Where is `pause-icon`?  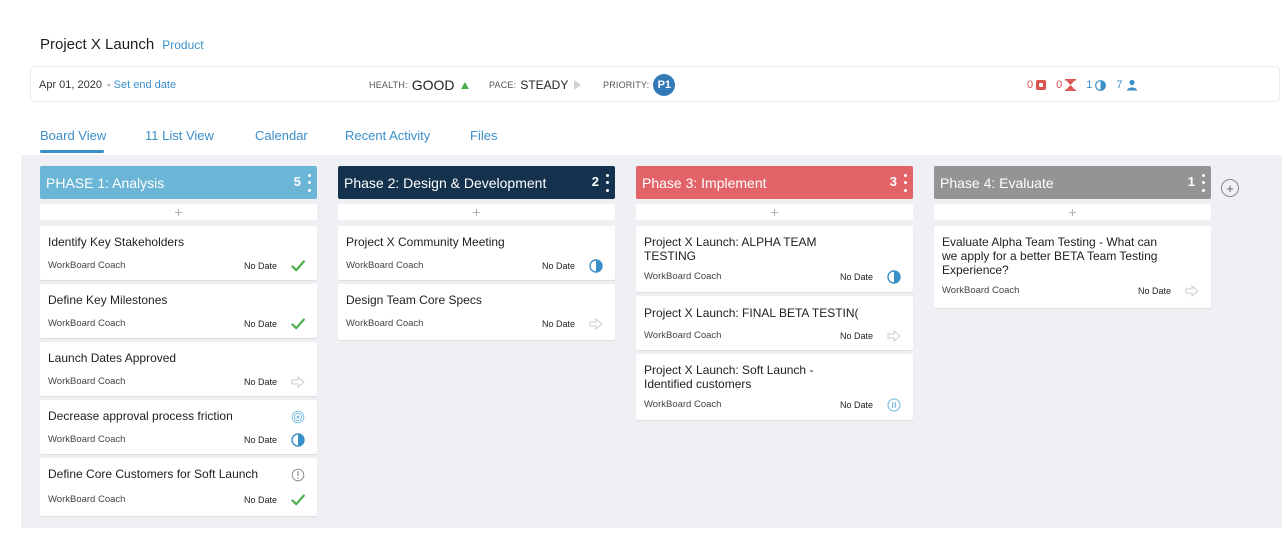
pause-icon is located at coordinates (894, 405).